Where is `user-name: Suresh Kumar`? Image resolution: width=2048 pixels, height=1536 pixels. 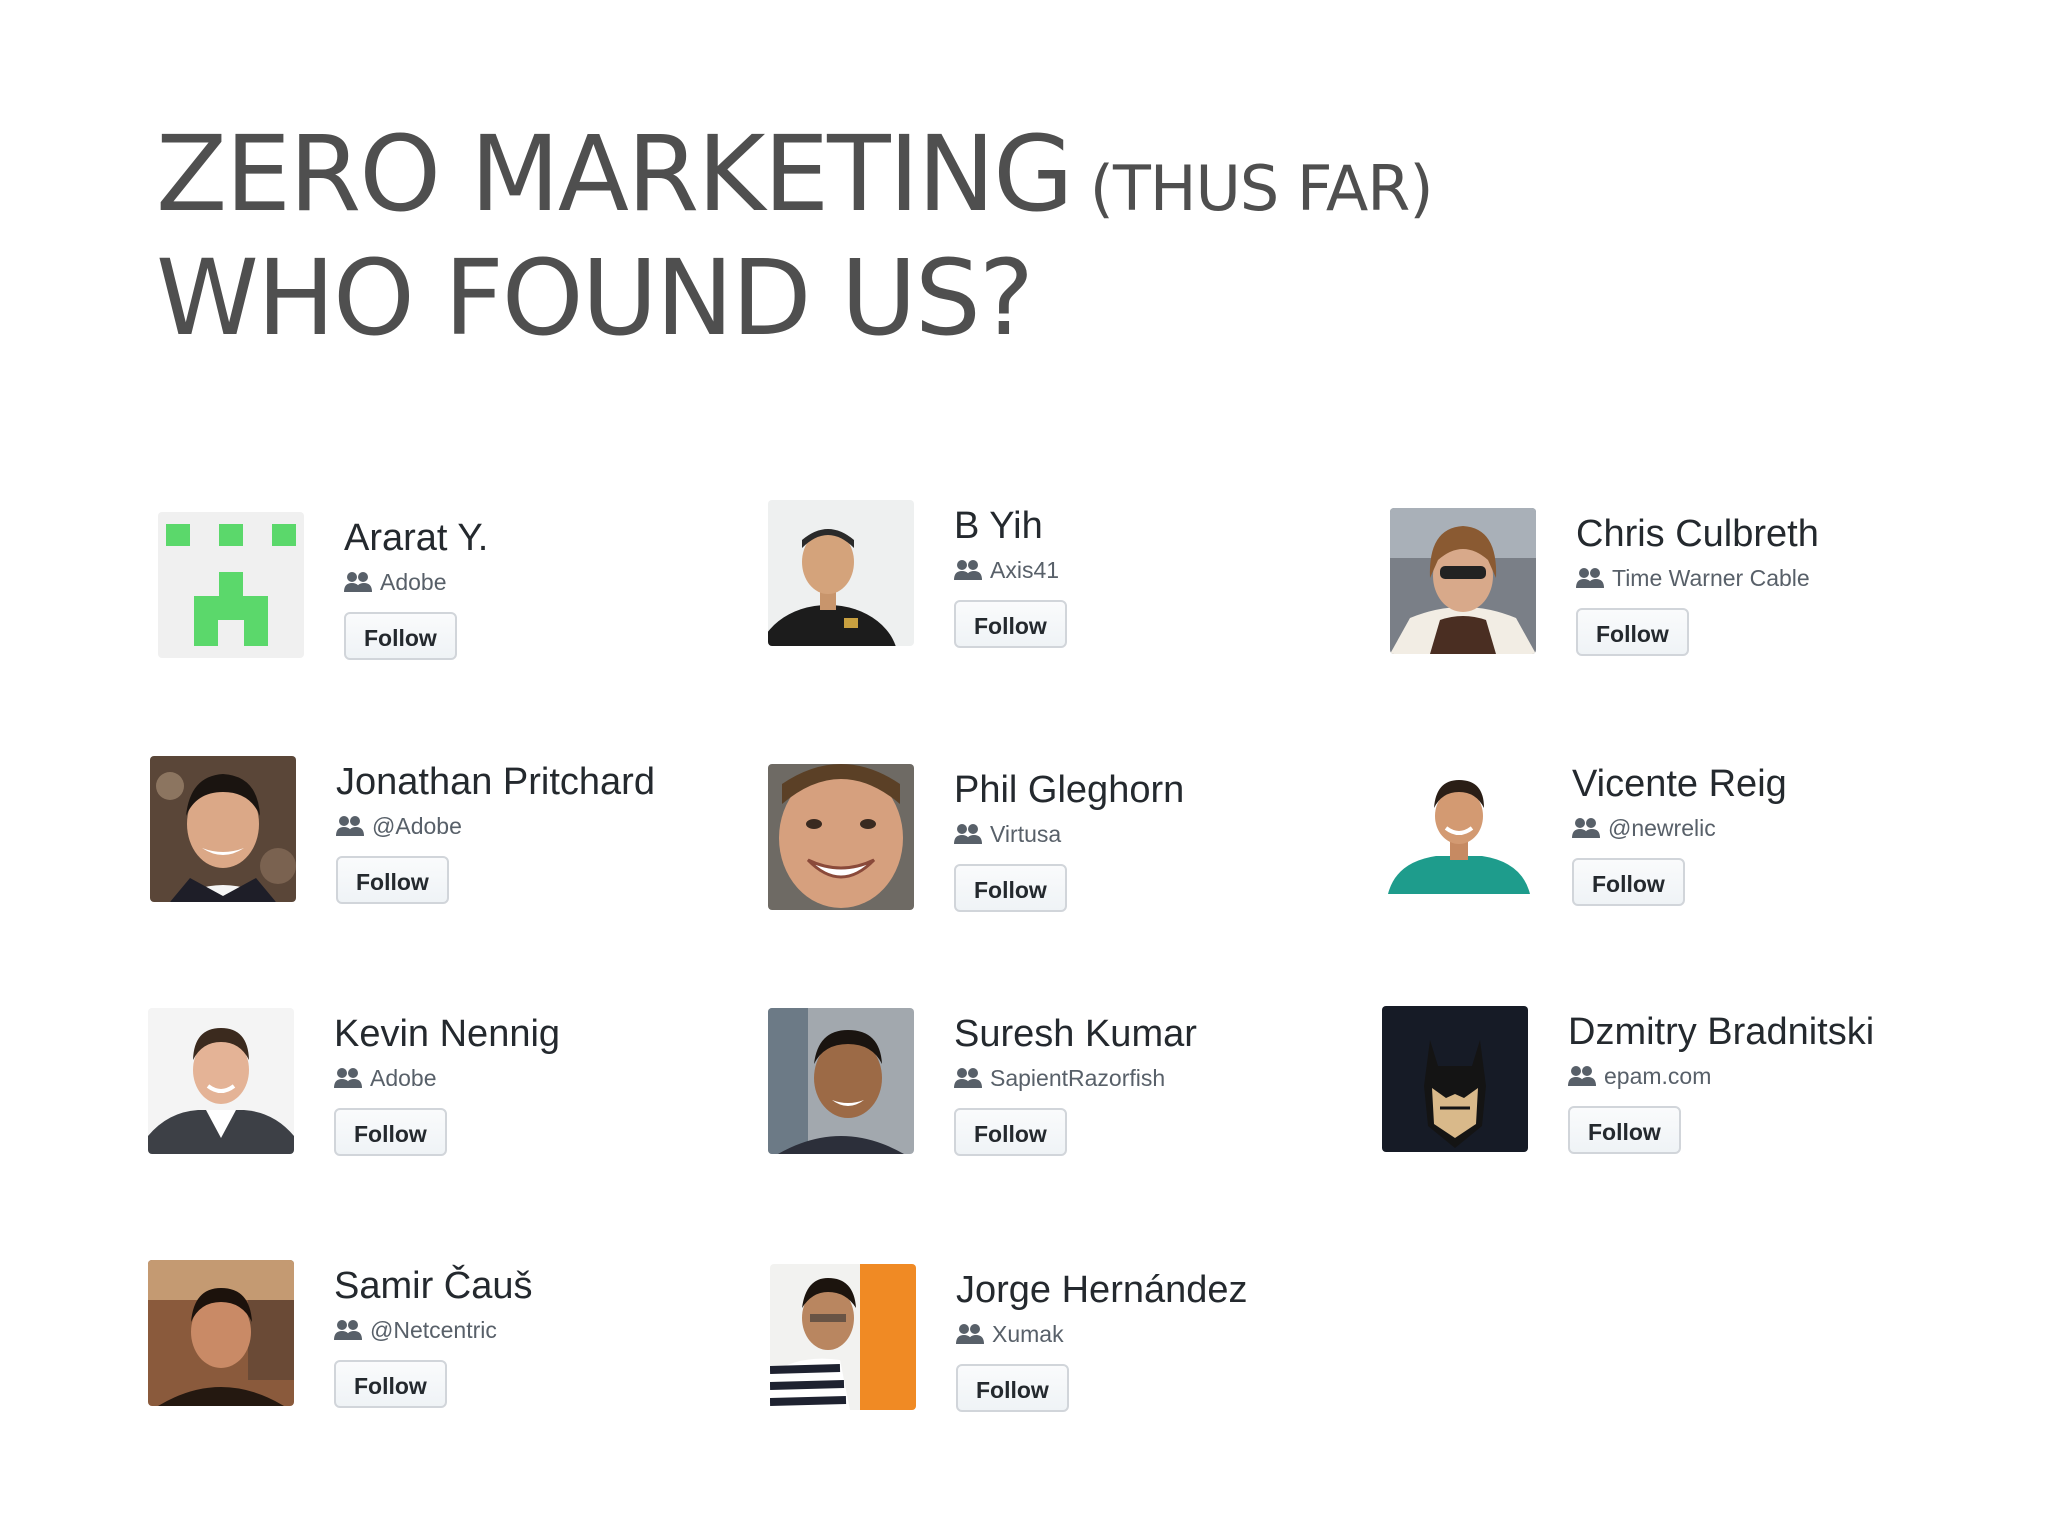 user-name: Suresh Kumar is located at coordinates (1075, 1034).